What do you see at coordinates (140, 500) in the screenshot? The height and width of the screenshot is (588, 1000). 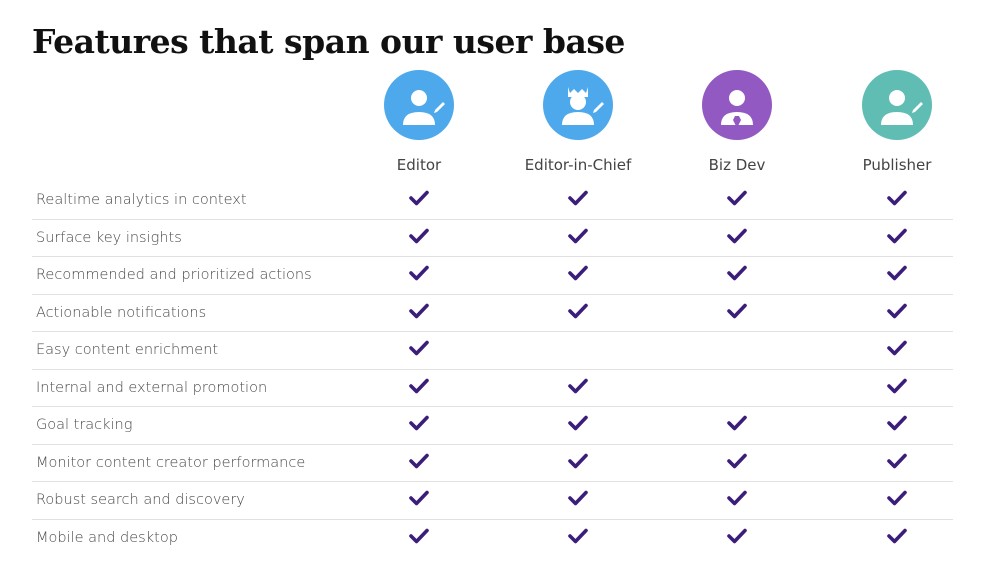 I see `feature-label: Robust search and discovery` at bounding box center [140, 500].